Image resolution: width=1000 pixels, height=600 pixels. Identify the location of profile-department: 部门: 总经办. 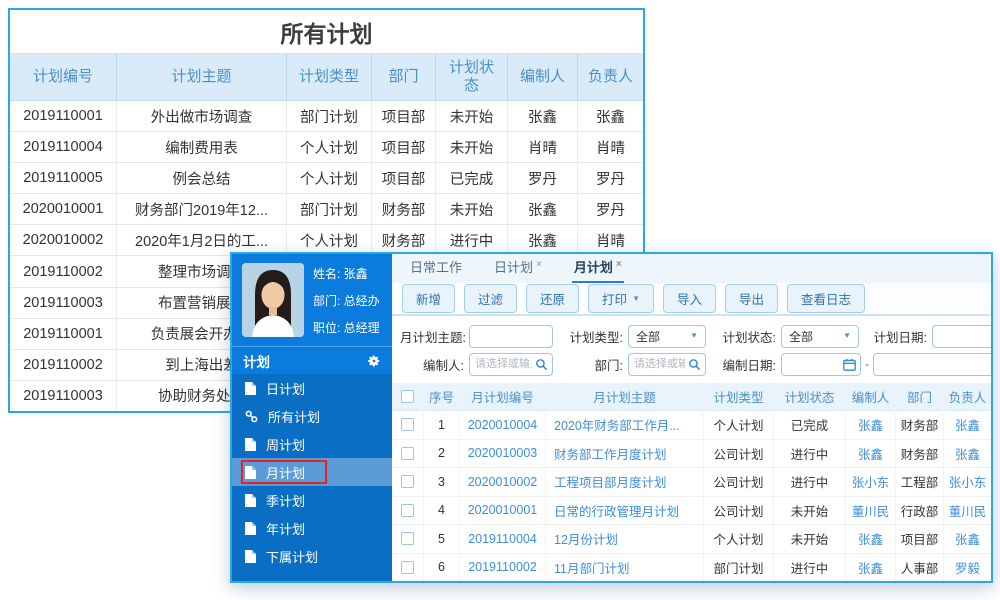
(346, 300).